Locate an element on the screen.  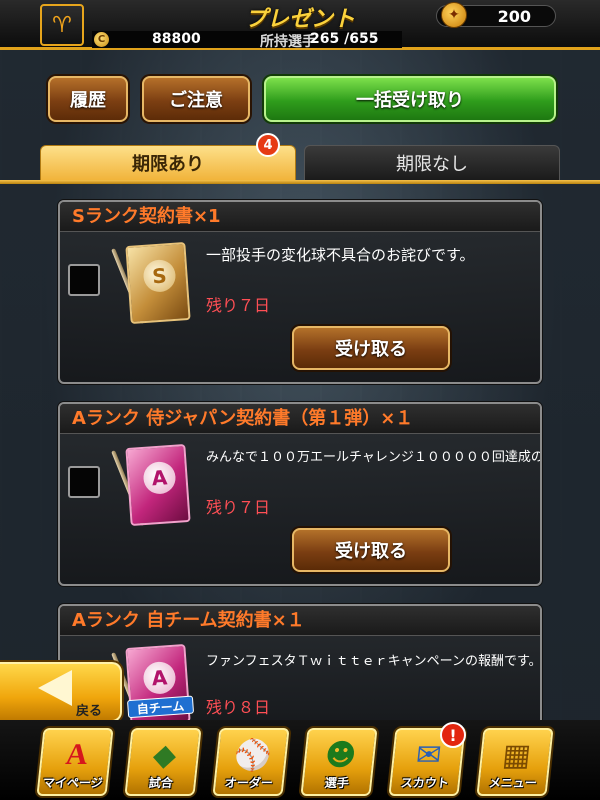
mypage-icon: A is located at coordinates (77, 754).